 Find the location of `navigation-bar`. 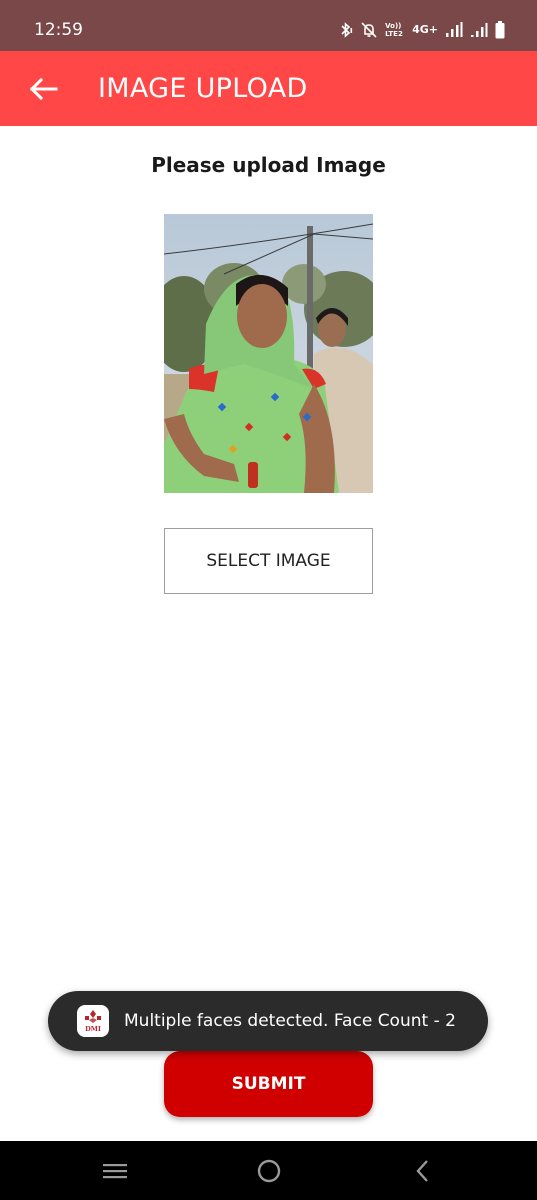

navigation-bar is located at coordinates (268, 1170).